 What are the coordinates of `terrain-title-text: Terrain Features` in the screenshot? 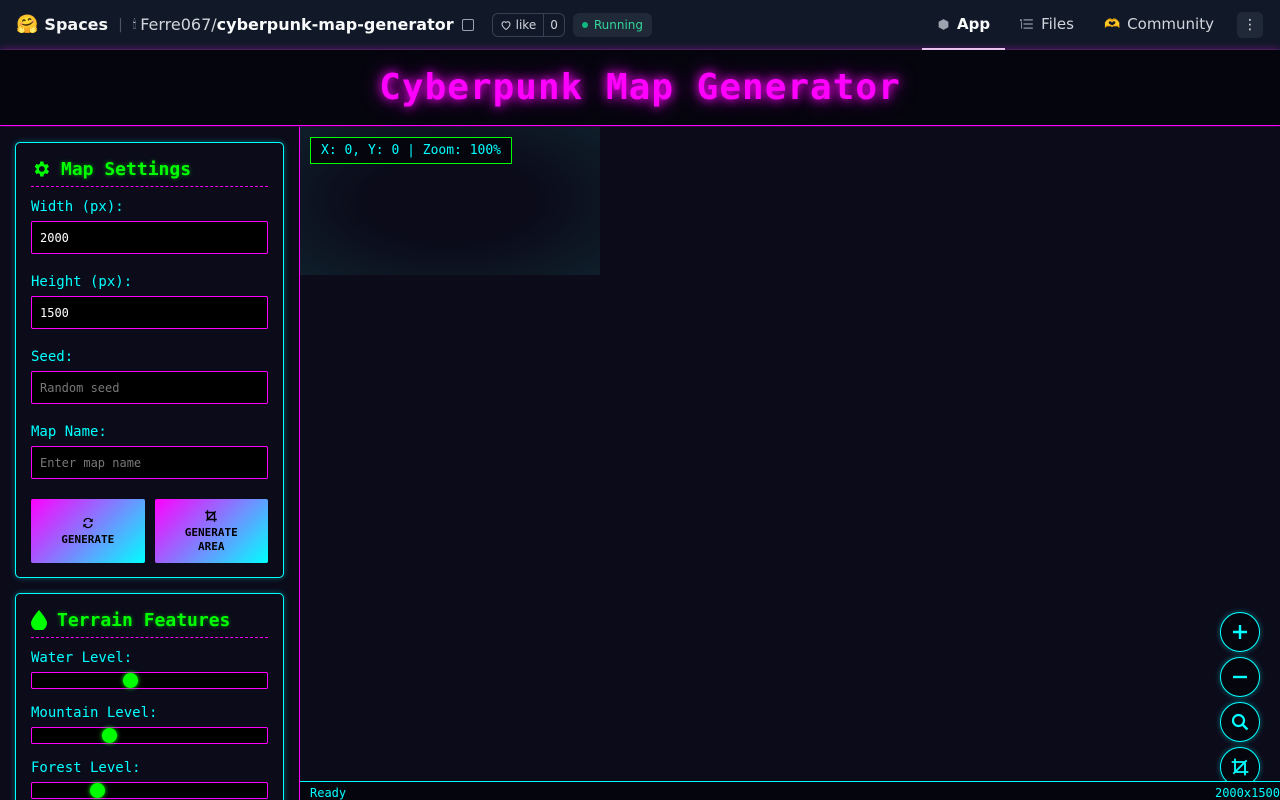 It's located at (144, 620).